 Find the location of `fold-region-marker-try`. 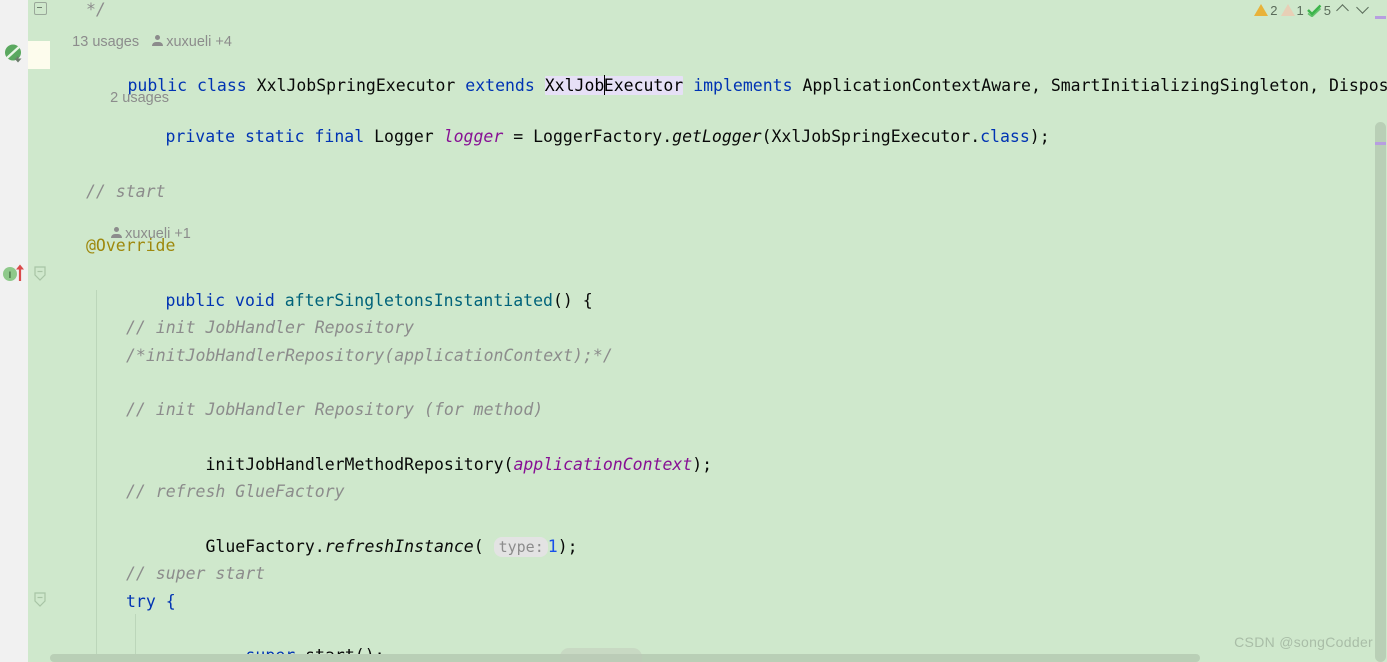

fold-region-marker-try is located at coordinates (40, 602).